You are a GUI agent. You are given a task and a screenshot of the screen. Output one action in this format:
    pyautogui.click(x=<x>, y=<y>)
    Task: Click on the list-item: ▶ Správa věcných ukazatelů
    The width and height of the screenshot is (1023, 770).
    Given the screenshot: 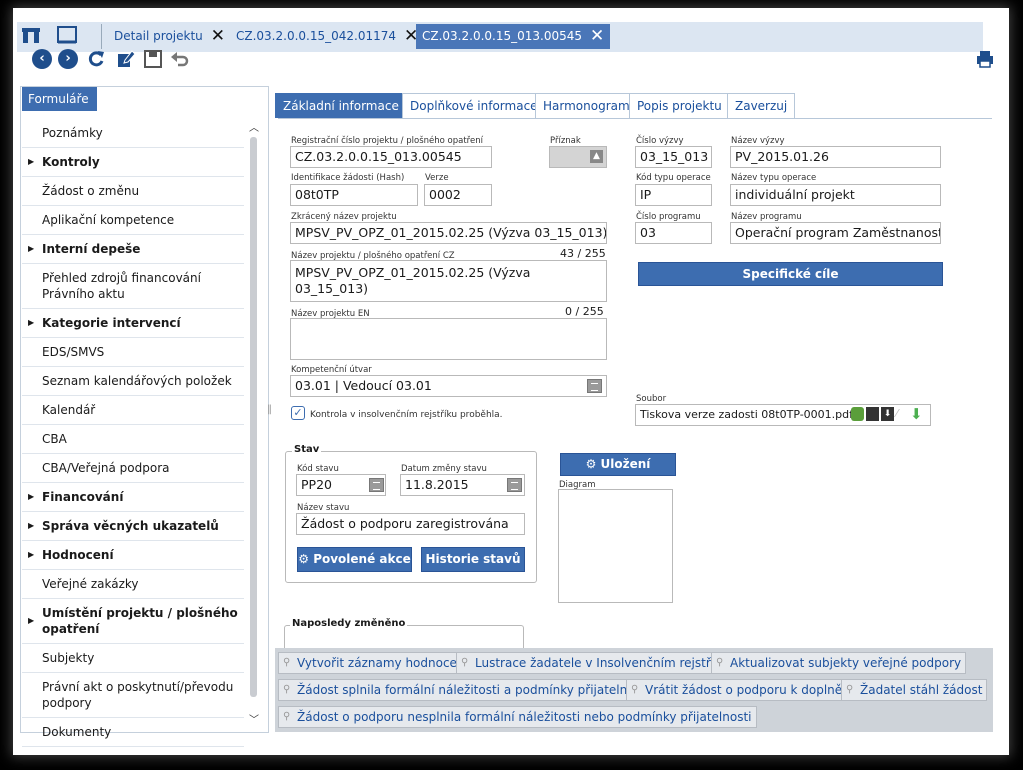 What is the action you would take?
    pyautogui.click(x=133, y=526)
    